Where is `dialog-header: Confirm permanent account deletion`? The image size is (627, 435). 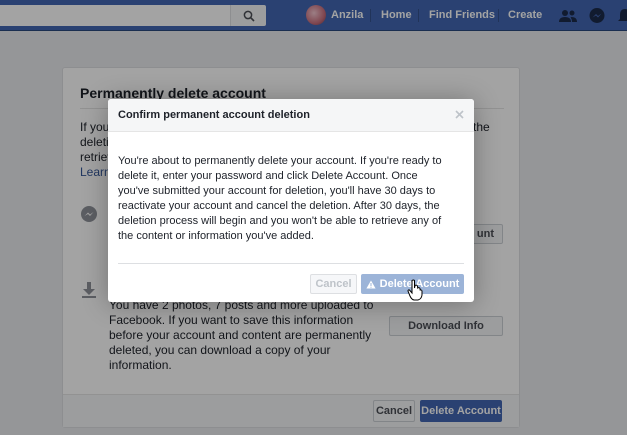 dialog-header: Confirm permanent account deletion is located at coordinates (291, 115).